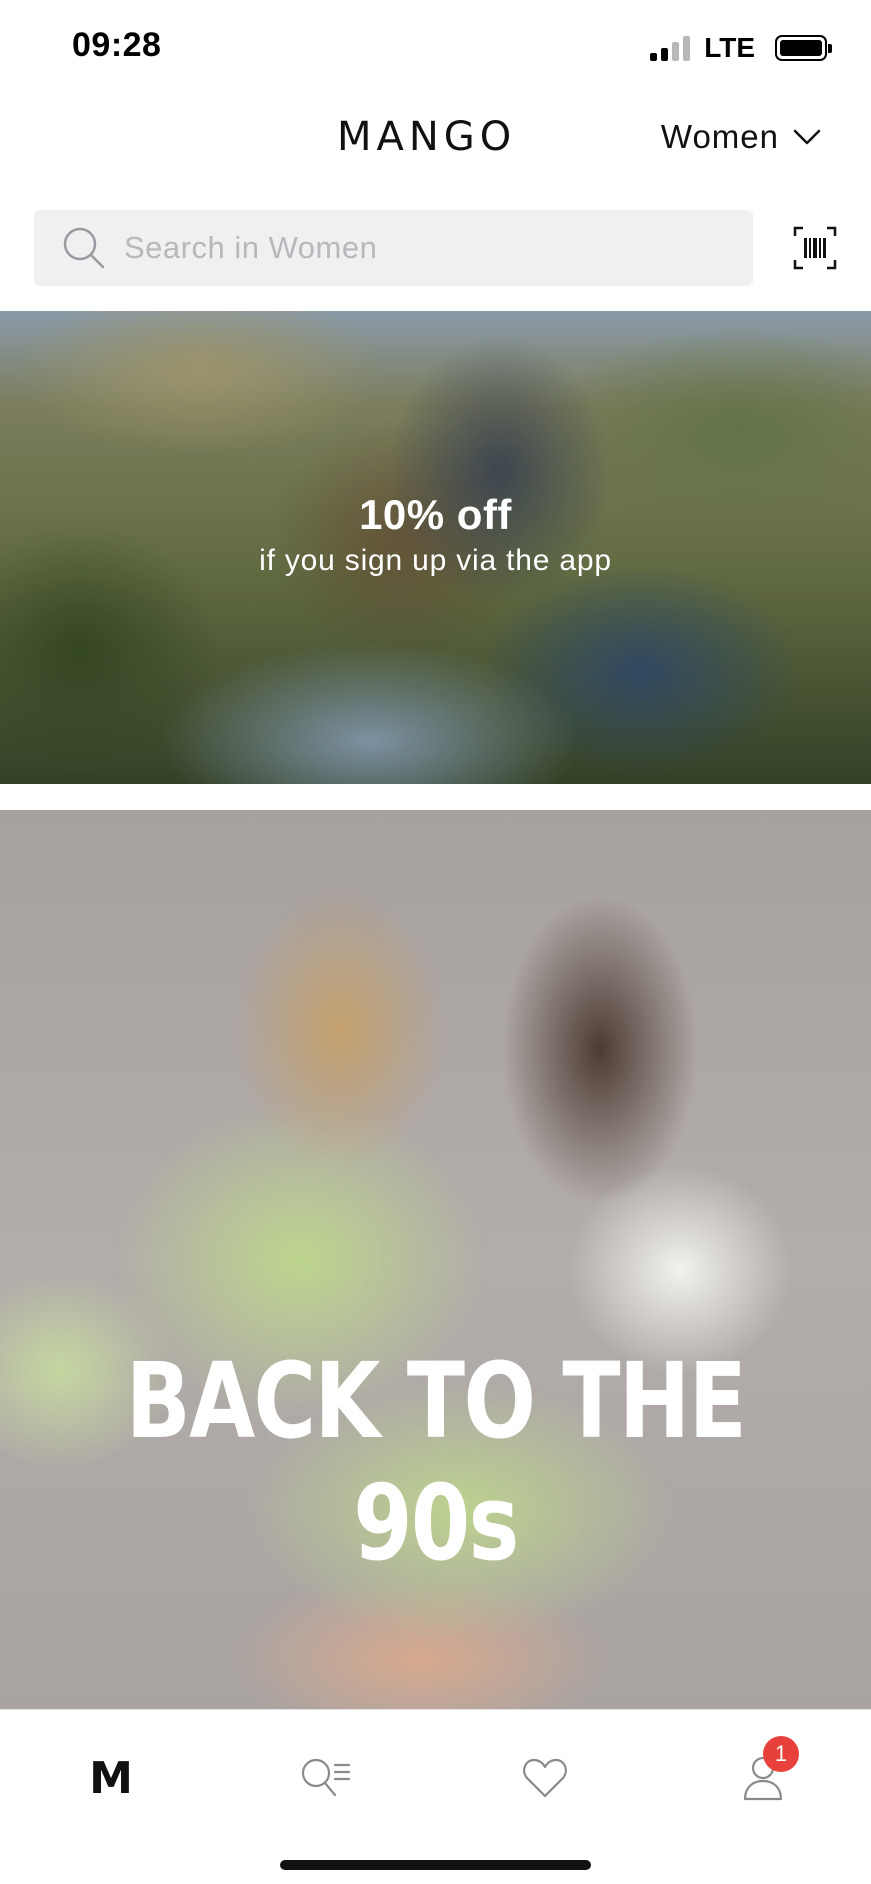 This screenshot has height=1884, width=871. I want to click on search-list-icon, so click(326, 1777).